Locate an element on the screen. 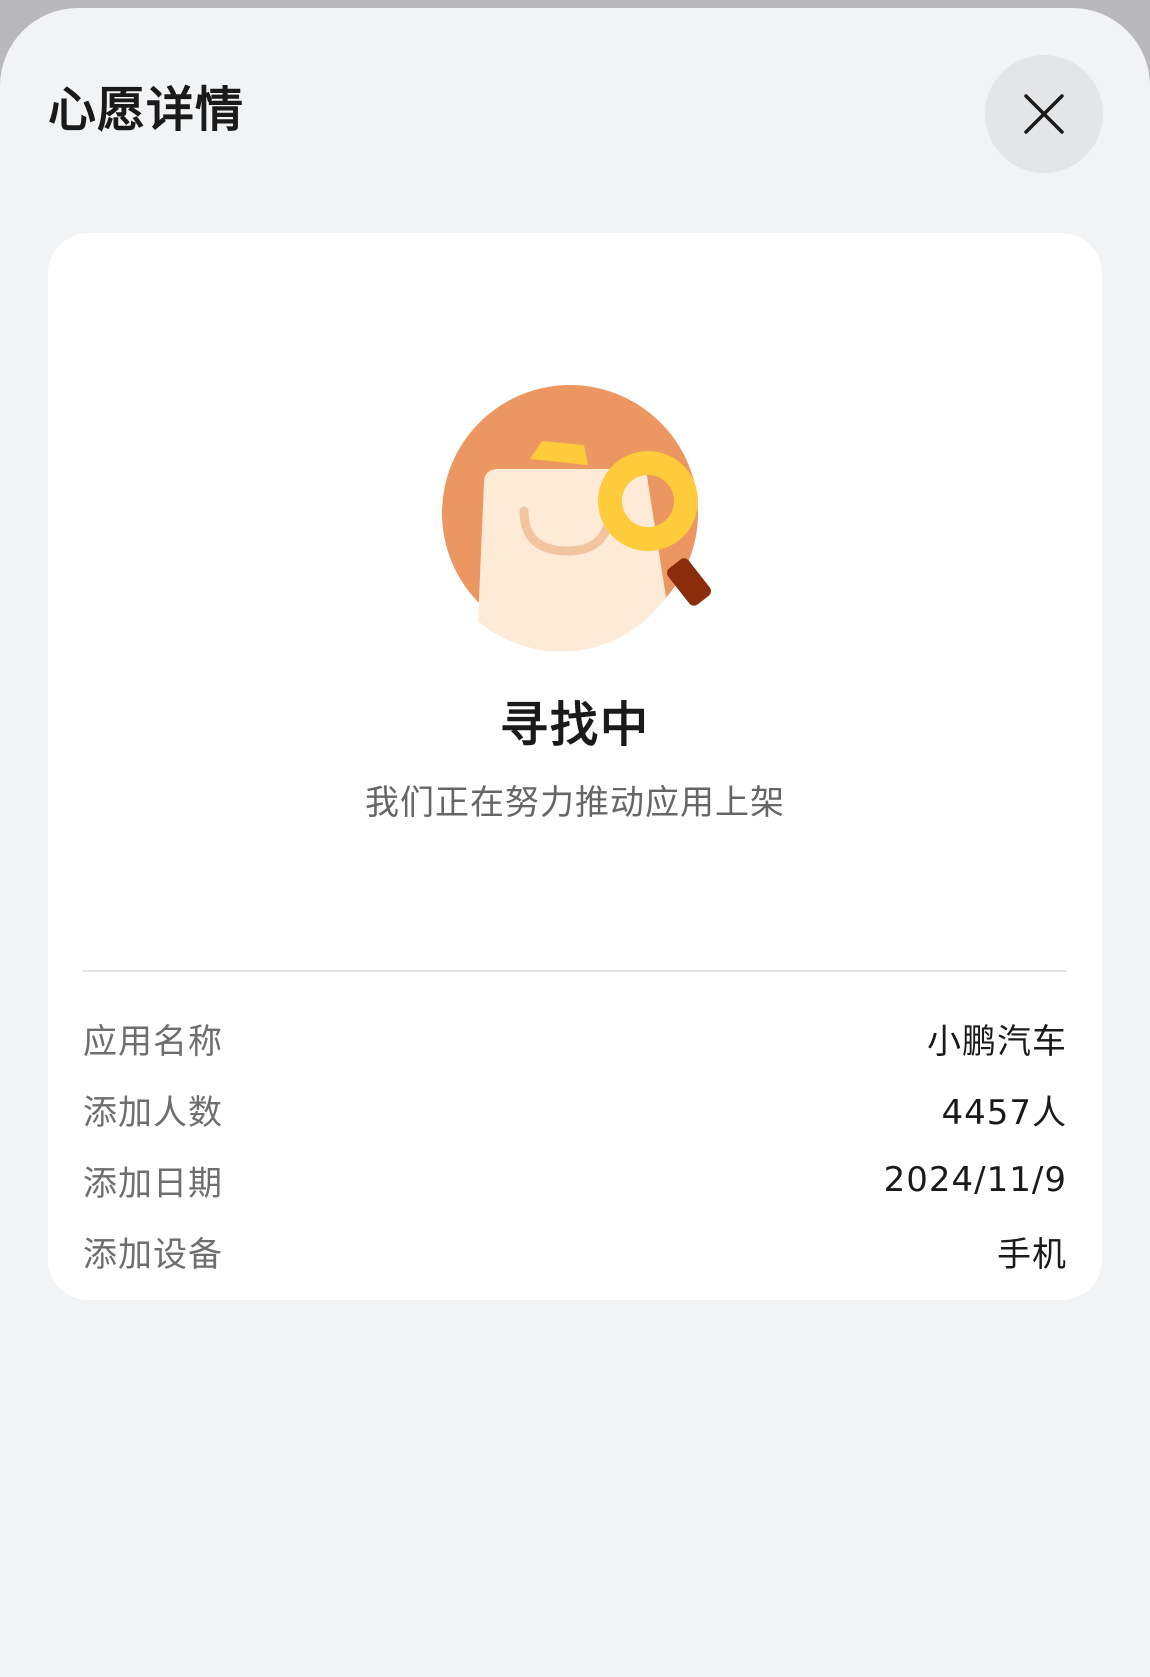  detail-row-app-name: 应用名称 小鹏汽车 is located at coordinates (575, 1038).